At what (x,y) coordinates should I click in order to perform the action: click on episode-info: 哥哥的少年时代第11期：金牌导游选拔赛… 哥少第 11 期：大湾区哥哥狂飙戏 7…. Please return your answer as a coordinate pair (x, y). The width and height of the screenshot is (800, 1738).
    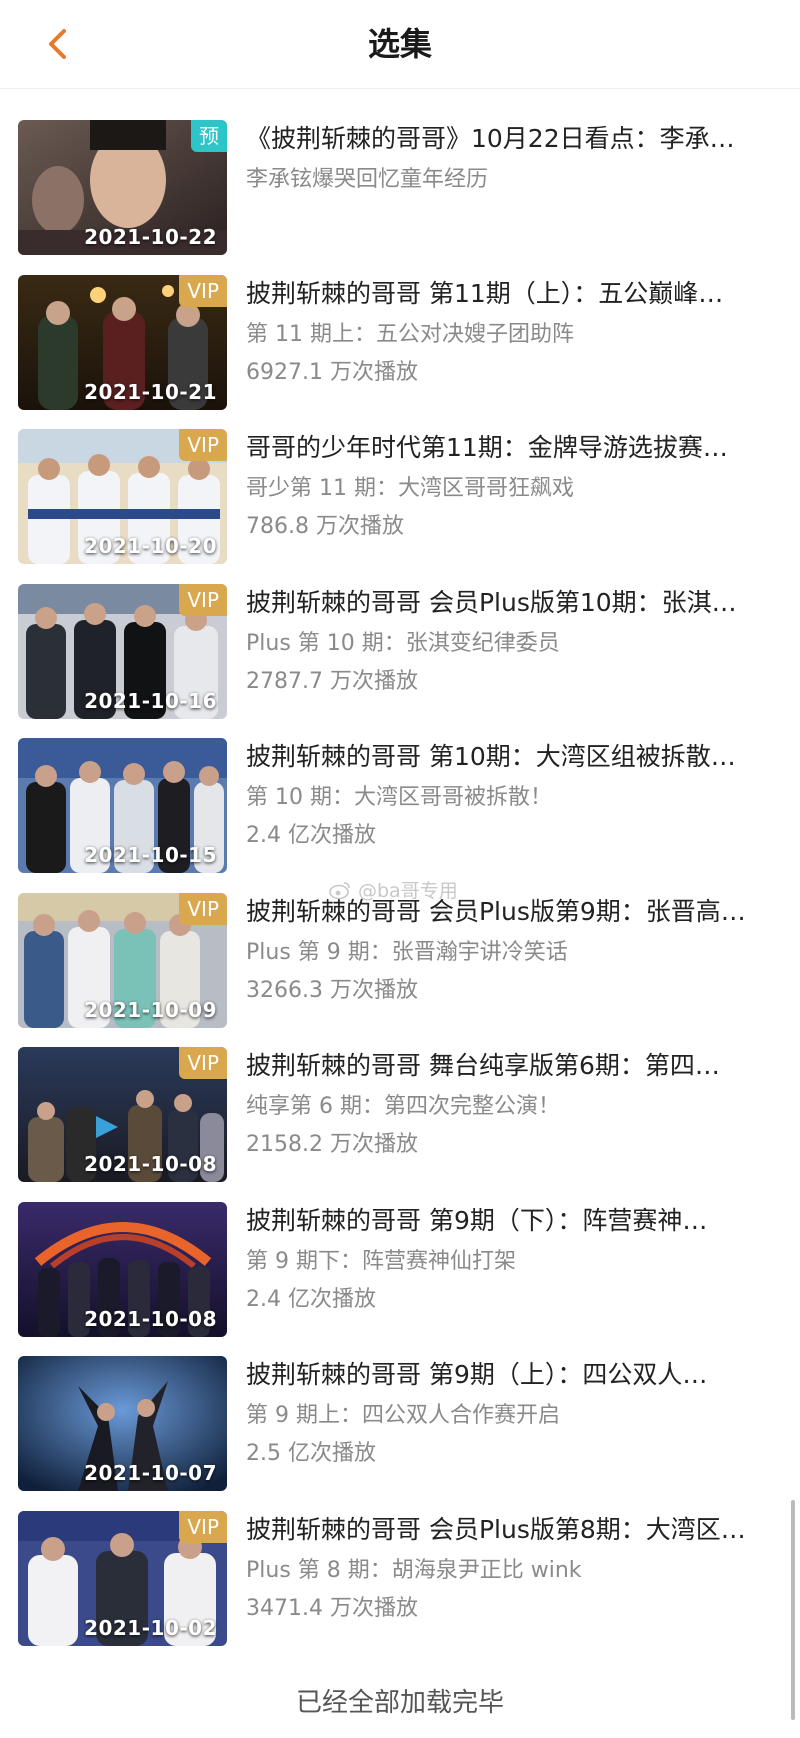
    Looking at the image, I should click on (516, 486).